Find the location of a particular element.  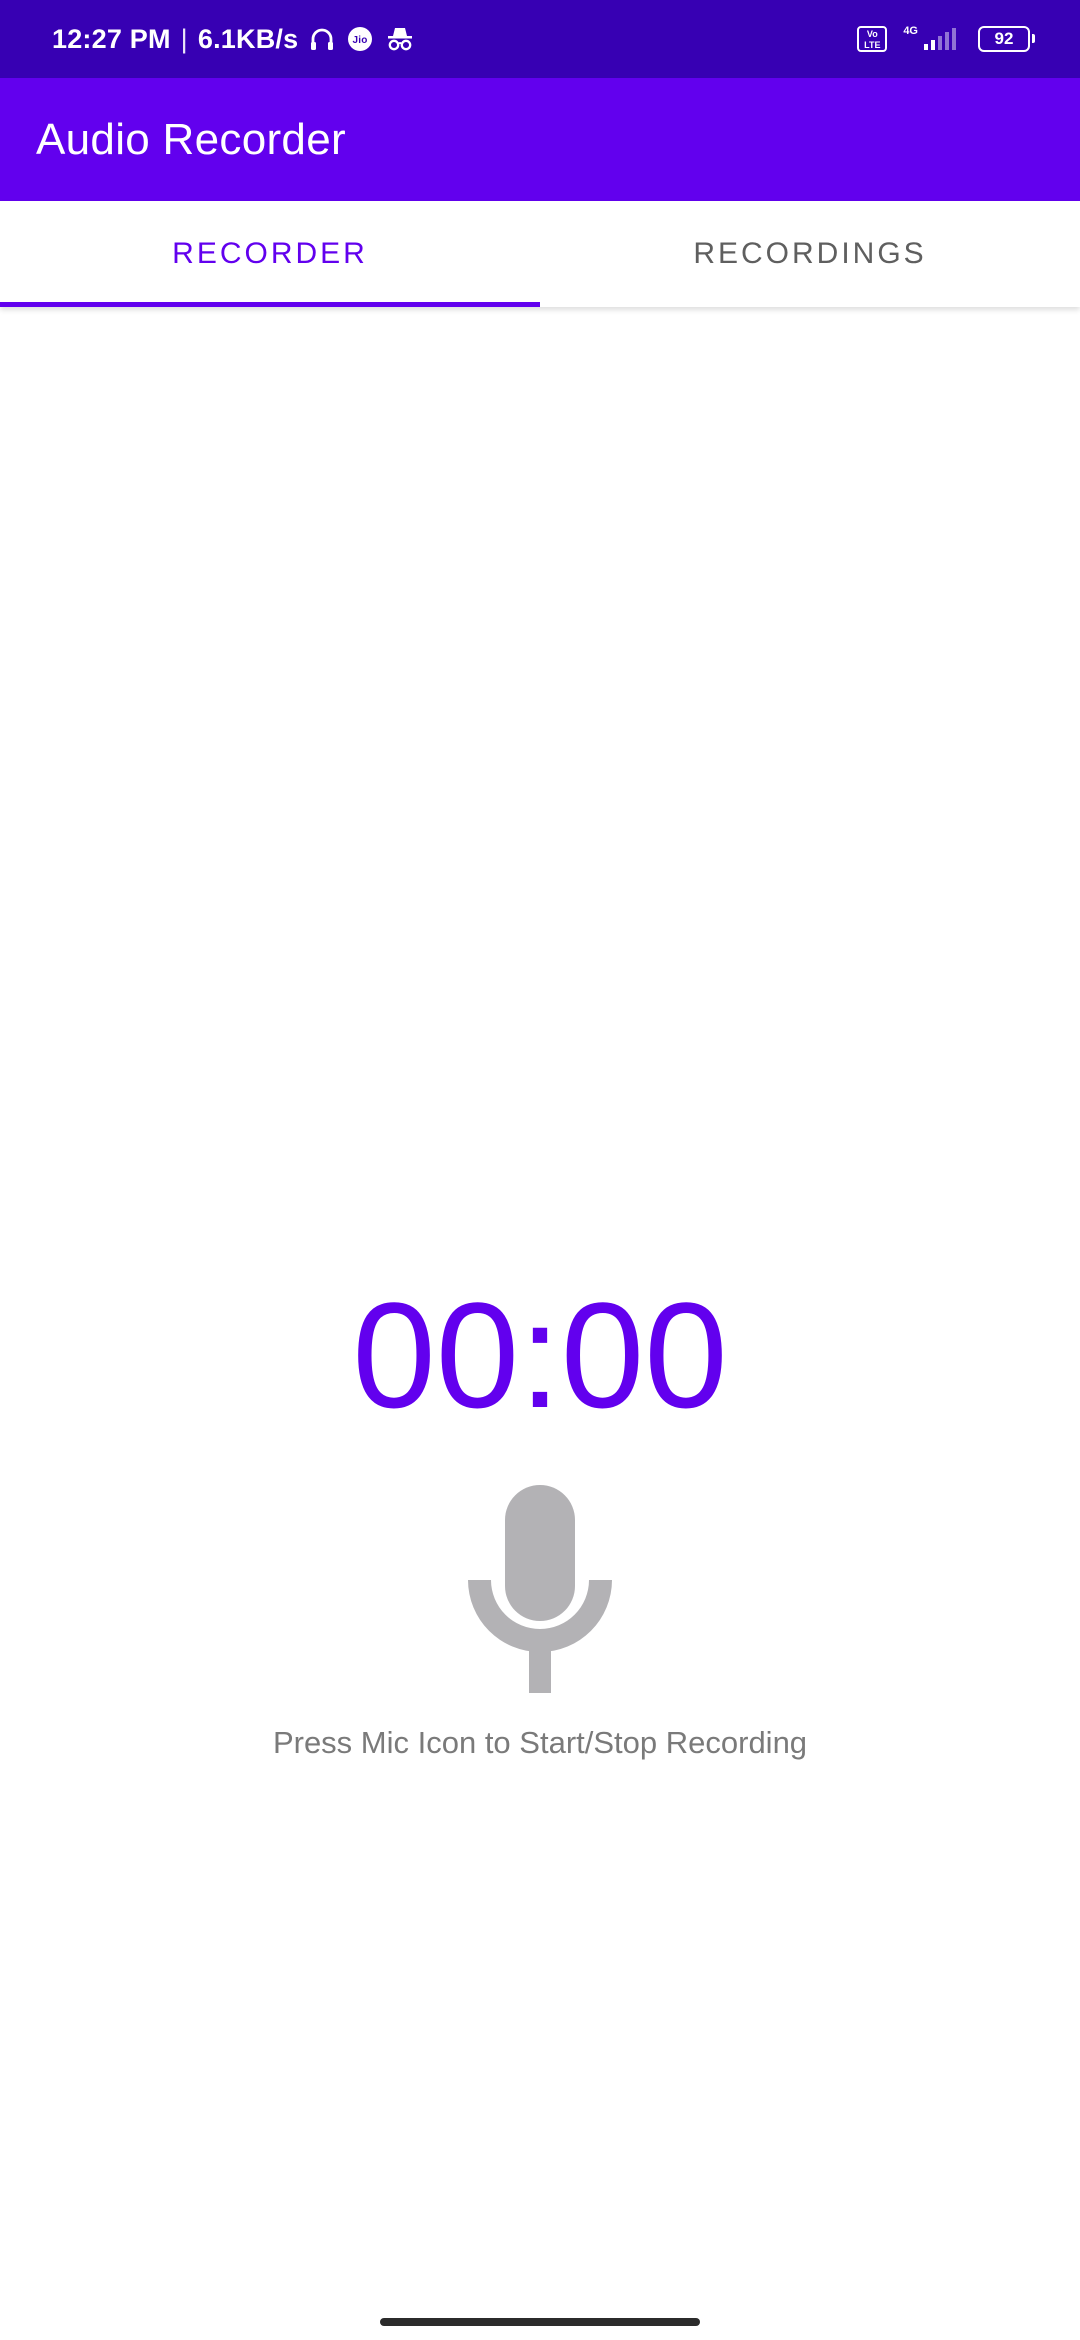

app-bar: Audio Recorder is located at coordinates (540, 139).